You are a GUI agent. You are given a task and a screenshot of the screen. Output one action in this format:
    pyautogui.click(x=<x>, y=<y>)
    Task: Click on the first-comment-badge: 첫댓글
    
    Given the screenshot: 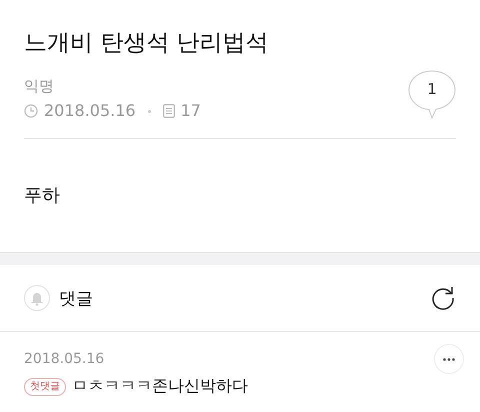 What is the action you would take?
    pyautogui.click(x=45, y=387)
    